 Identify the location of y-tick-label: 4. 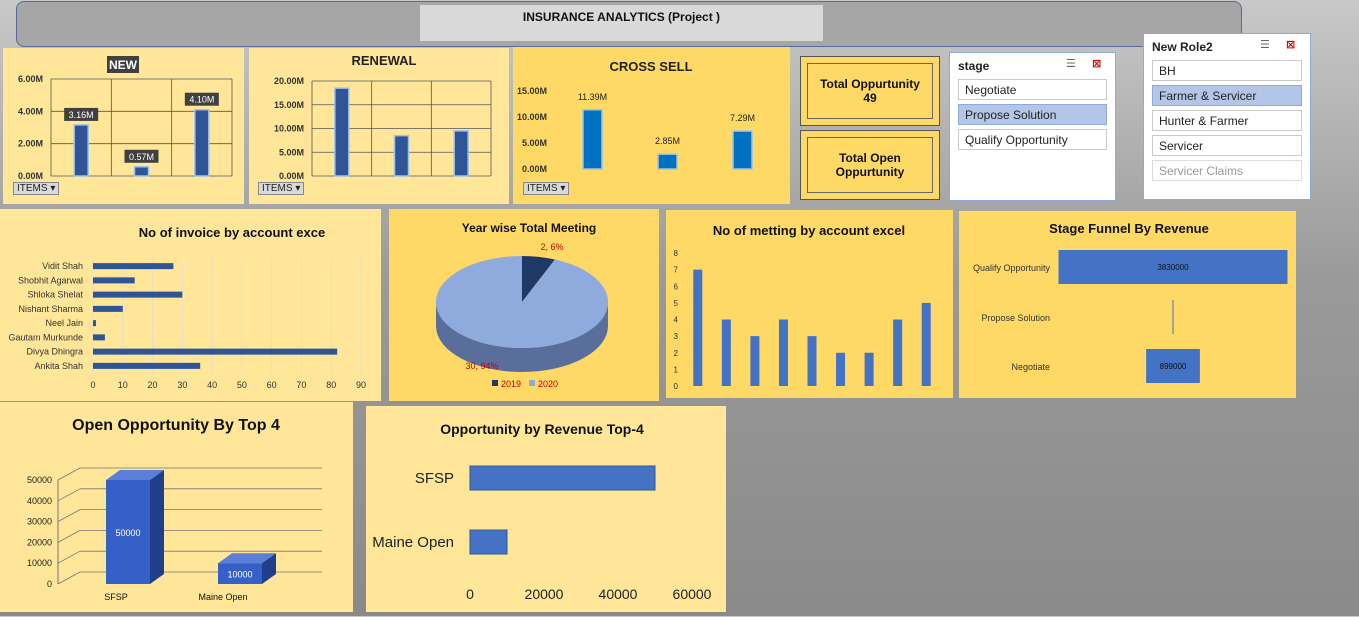
(676, 320).